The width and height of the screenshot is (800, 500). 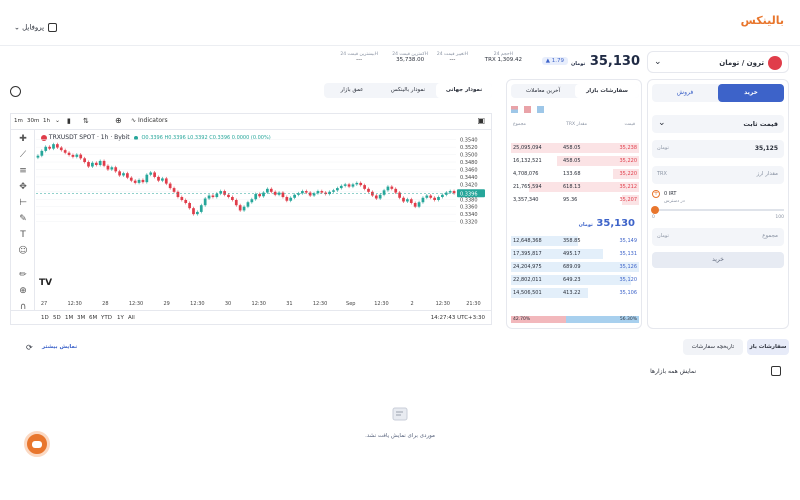 I want to click on tab-global-chart: نمودار جهانی, so click(x=464, y=90).